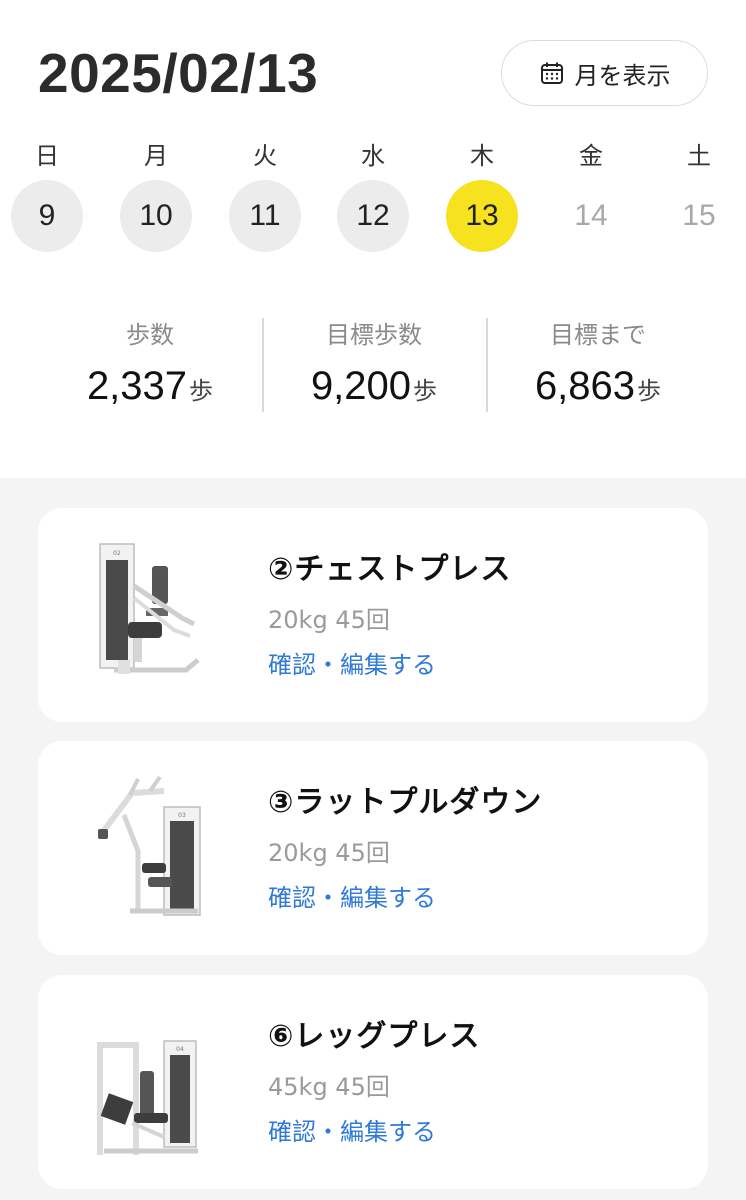  I want to click on day-of-week-label: 日, so click(47, 156).